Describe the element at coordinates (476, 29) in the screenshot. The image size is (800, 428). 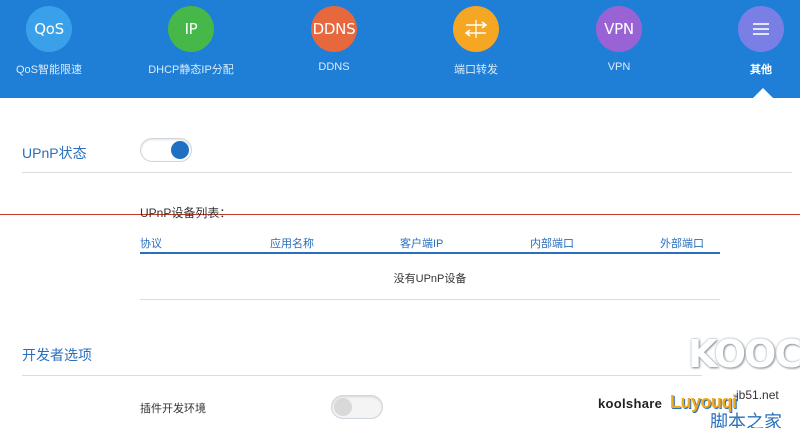
I see `port-forward-icon` at that location.